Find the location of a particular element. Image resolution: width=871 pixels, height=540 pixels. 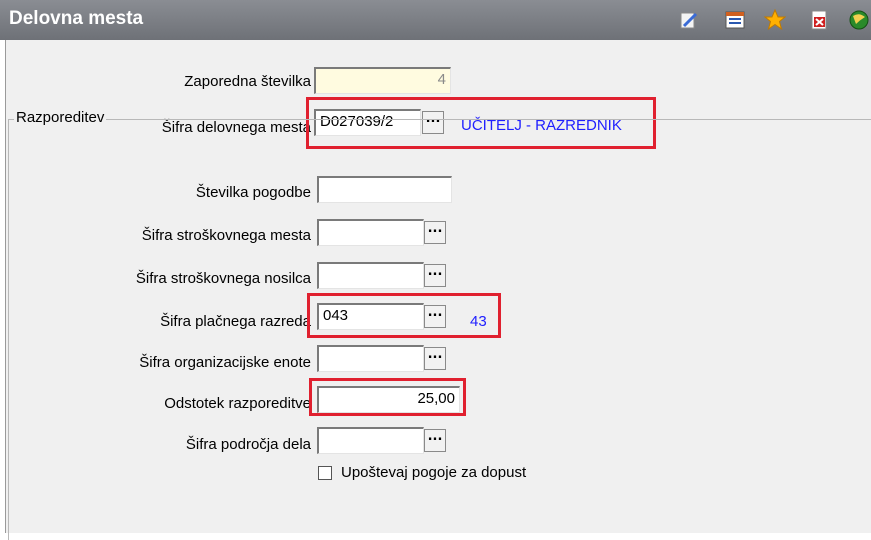

razporeditev-group-label: Razporeditev is located at coordinates (60, 117).